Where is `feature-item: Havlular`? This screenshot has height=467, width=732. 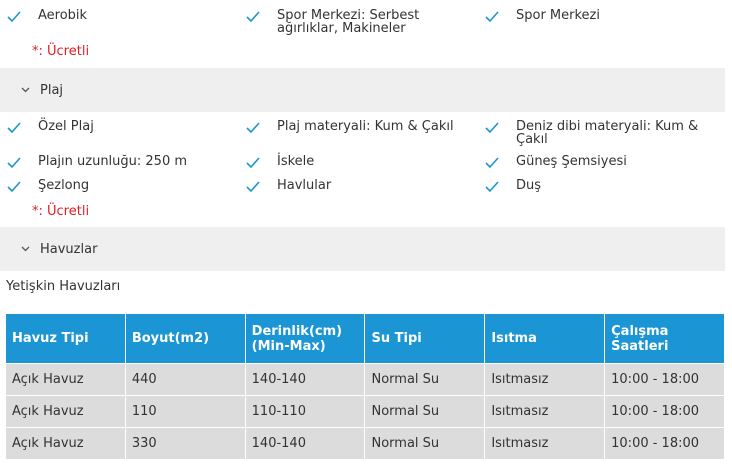 feature-item: Havlular is located at coordinates (364, 186).